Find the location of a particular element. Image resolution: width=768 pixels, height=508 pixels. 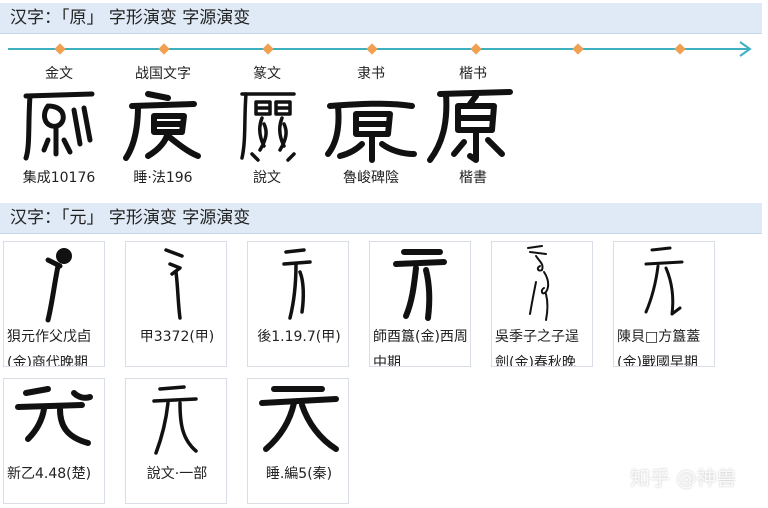

stage-lishu: 隶书 魯峻碑陰 is located at coordinates (371, 126).